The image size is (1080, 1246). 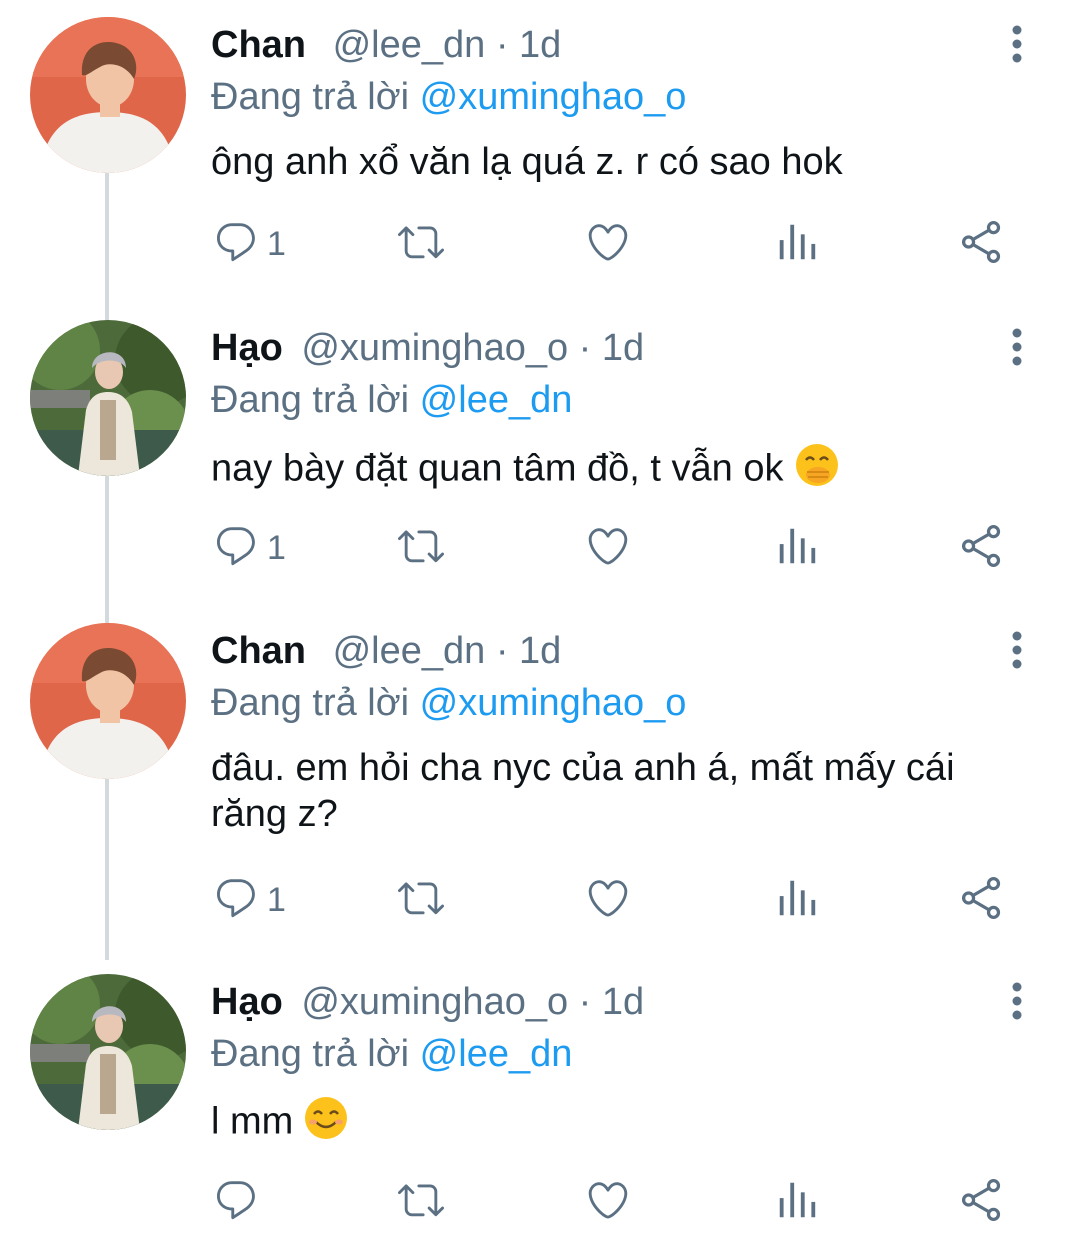 I want to click on smiling-emoji, so click(x=326, y=1123).